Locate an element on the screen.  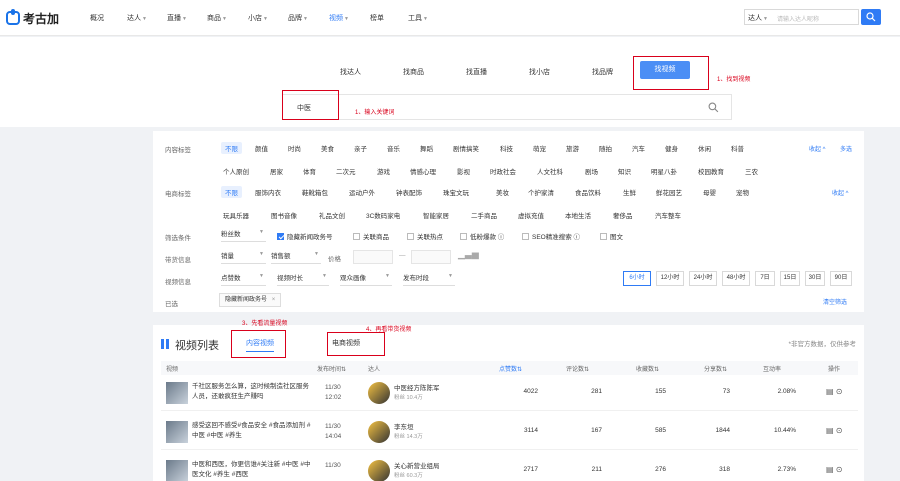
content-tag-chip: 随拍 is located at coordinates (605, 148).